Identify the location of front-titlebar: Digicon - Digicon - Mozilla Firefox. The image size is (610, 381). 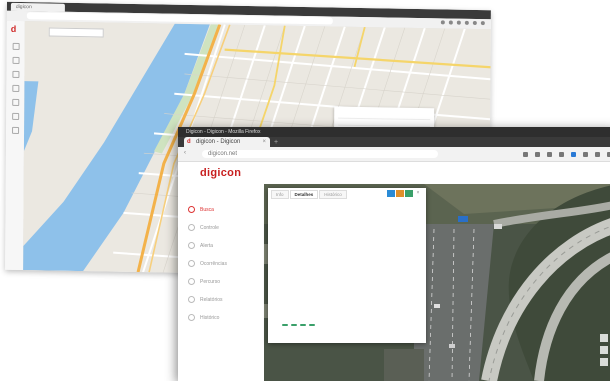
(394, 132).